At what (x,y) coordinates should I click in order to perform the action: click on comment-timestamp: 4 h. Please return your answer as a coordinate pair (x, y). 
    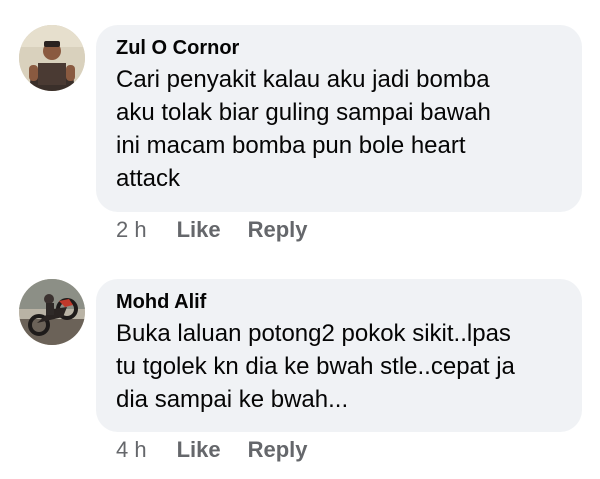
    Looking at the image, I should click on (131, 449).